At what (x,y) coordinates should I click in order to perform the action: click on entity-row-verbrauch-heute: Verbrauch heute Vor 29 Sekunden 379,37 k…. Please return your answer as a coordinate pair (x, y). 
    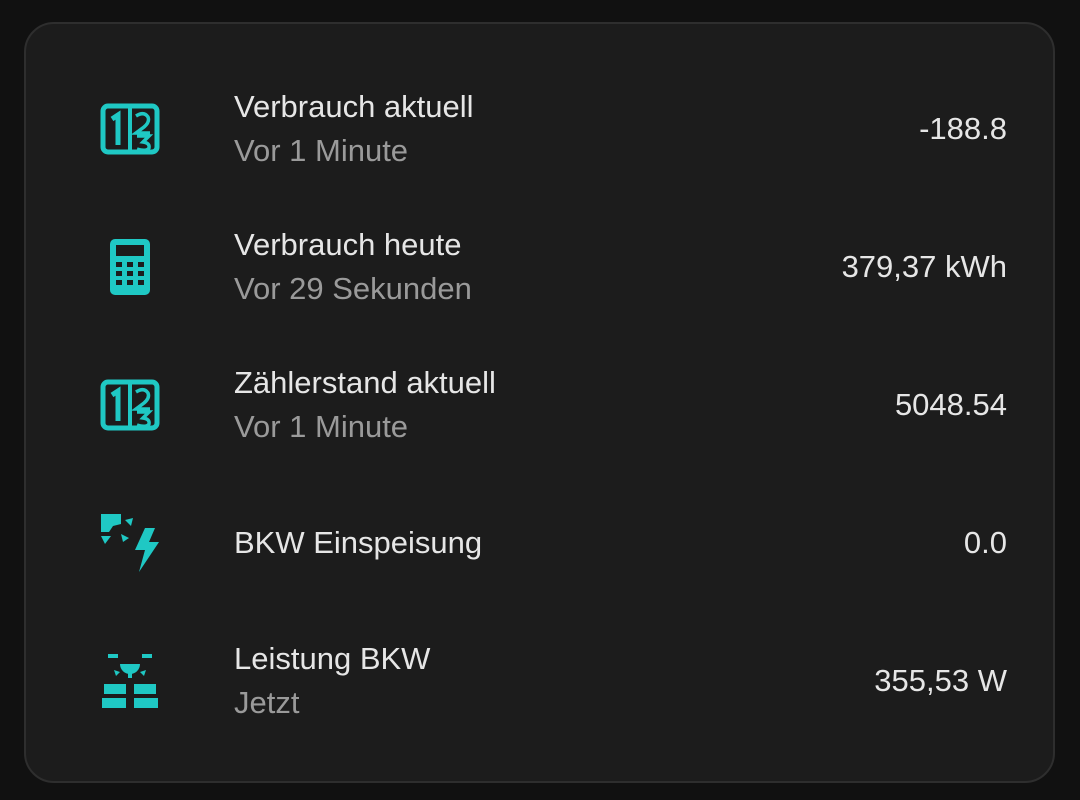
    Looking at the image, I should click on (539, 267).